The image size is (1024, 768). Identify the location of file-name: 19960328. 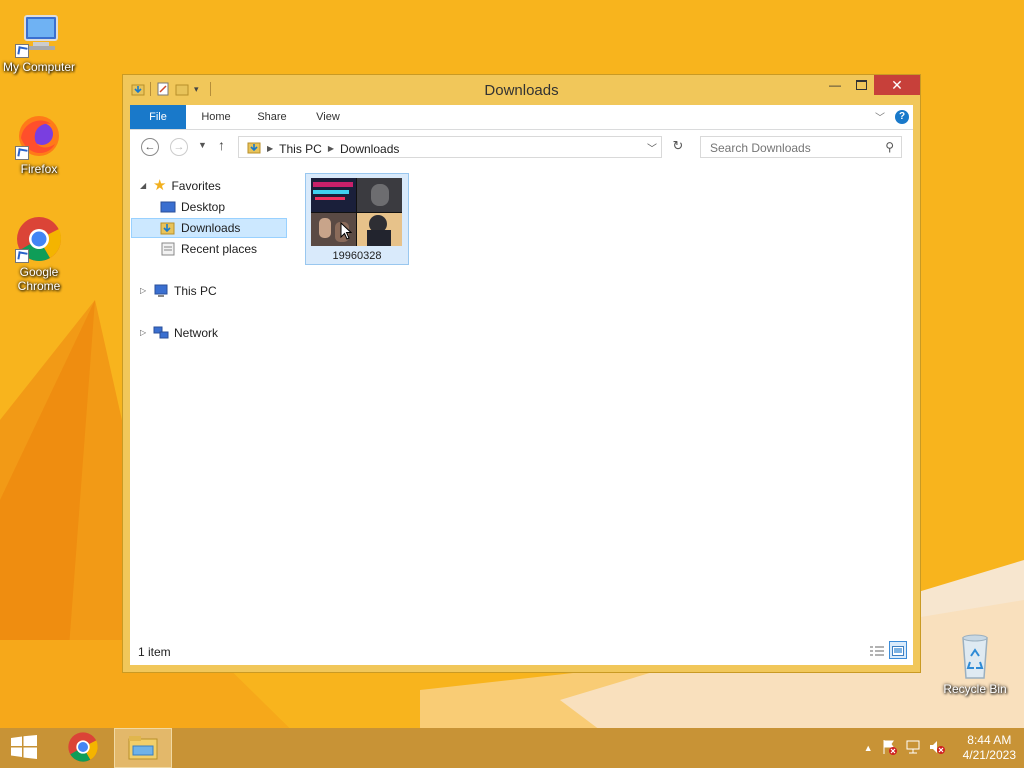
(357, 256).